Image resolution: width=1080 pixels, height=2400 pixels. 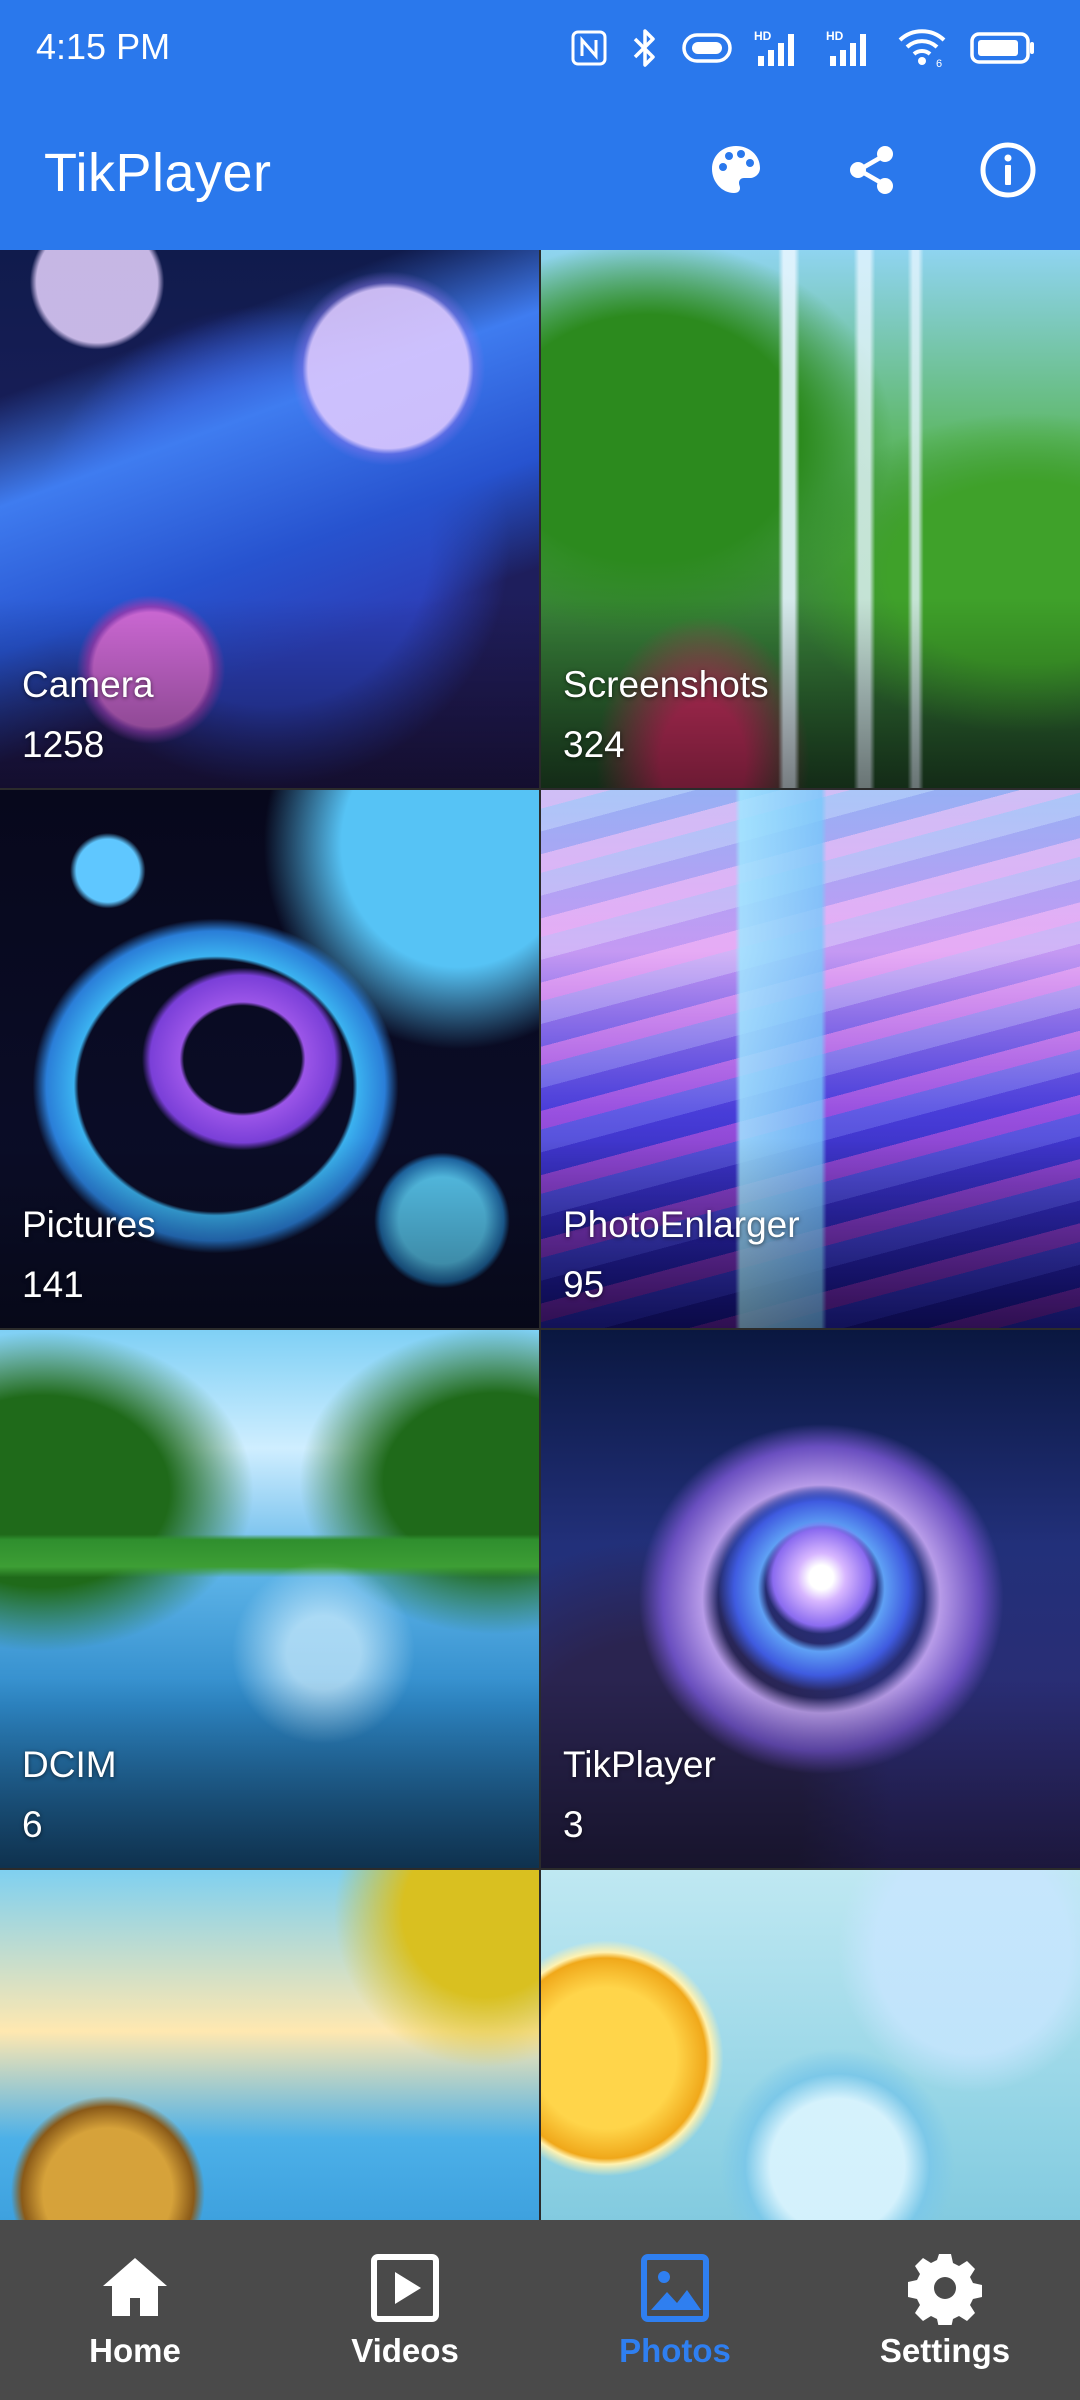 I want to click on palette-icon, so click(x=736, y=172).